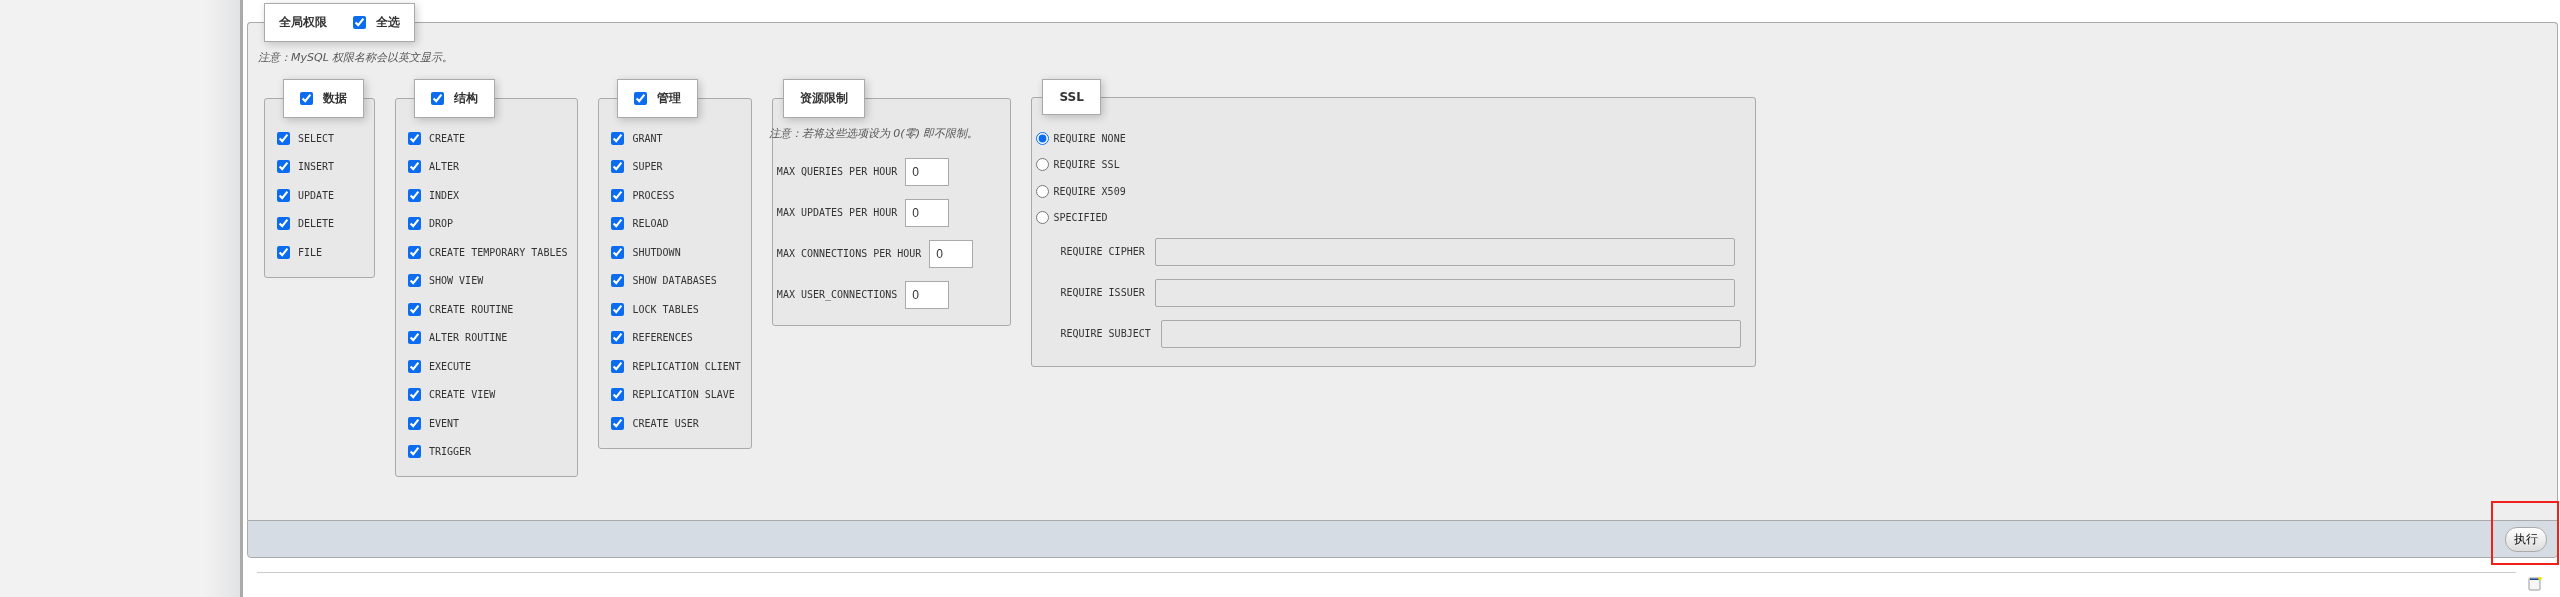  I want to click on privilege-label: SUPER, so click(647, 167).